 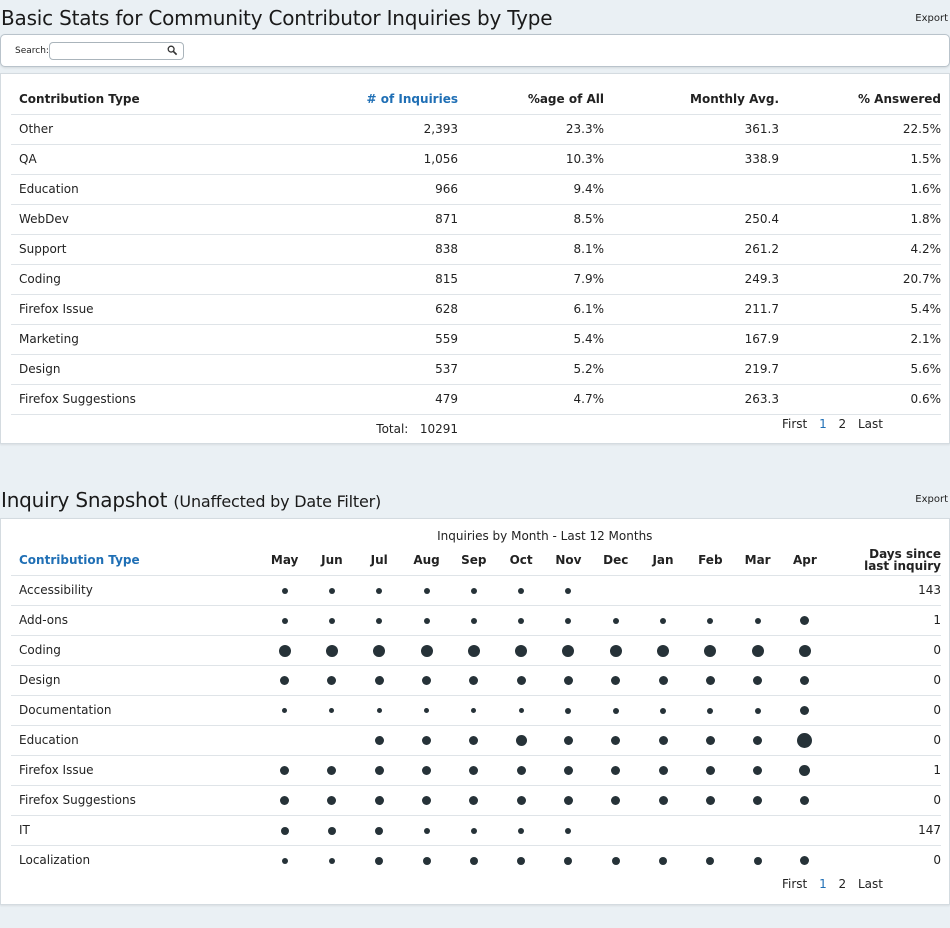 What do you see at coordinates (446, 399) in the screenshot?
I see `cell-inquiries: 479` at bounding box center [446, 399].